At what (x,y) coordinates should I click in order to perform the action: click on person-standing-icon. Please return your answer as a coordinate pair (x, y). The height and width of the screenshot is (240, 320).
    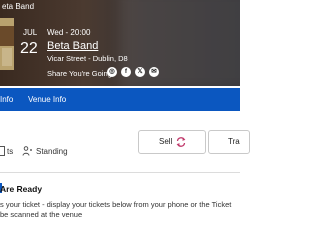
    Looking at the image, I should click on (27, 151).